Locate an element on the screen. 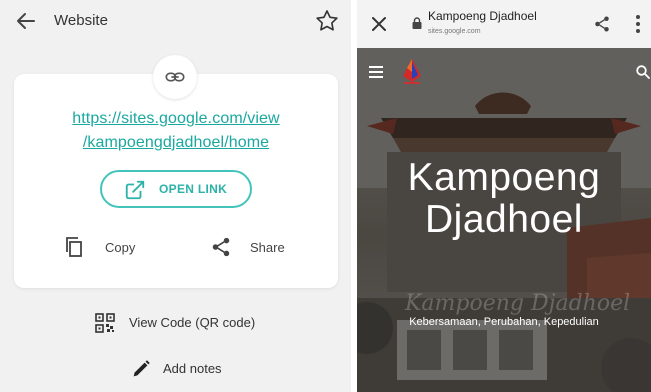 The width and height of the screenshot is (651, 392). site-logo is located at coordinates (412, 72).